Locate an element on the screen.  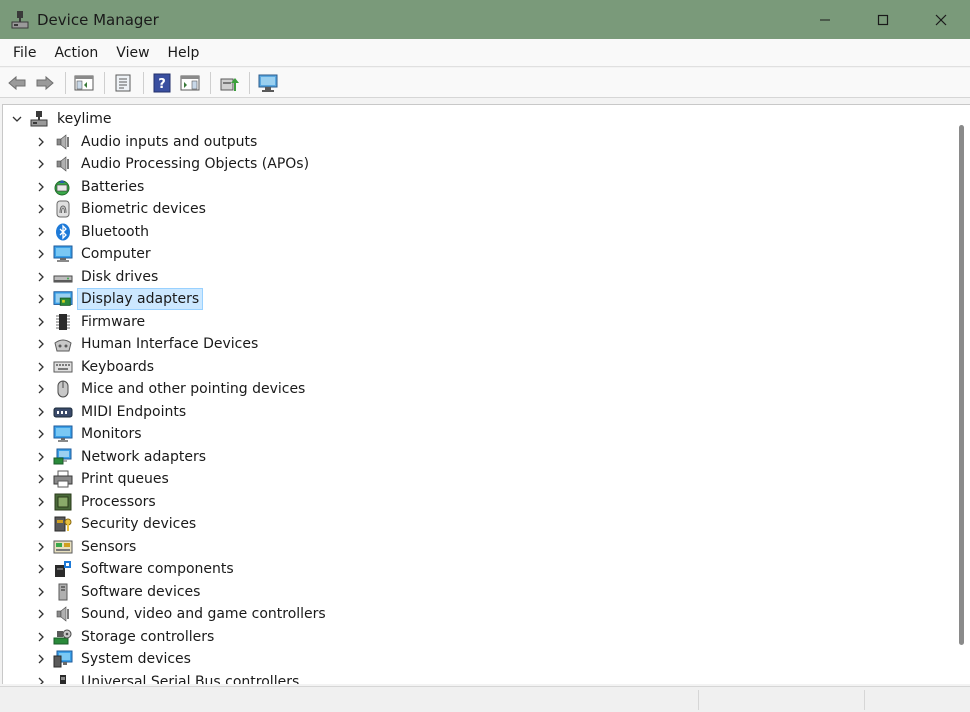
show-action-pane-button is located at coordinates (190, 83).